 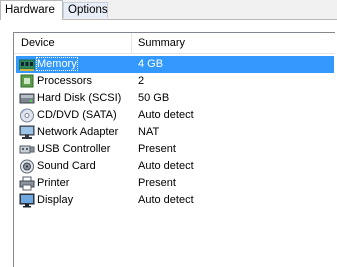 What do you see at coordinates (27, 132) in the screenshot?
I see `network-adapter-icon` at bounding box center [27, 132].